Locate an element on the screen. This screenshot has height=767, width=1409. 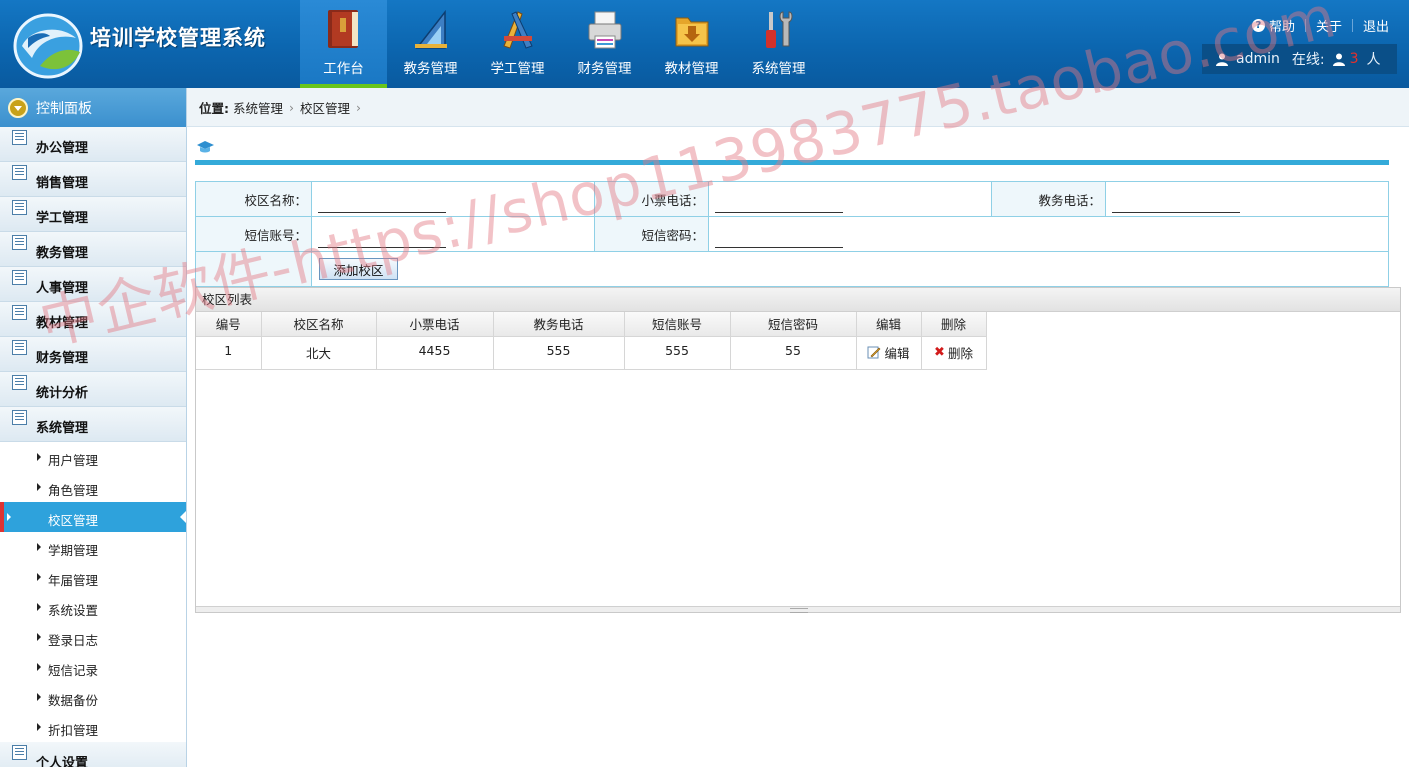
submenu-label: 年届管理 is located at coordinates (73, 580).